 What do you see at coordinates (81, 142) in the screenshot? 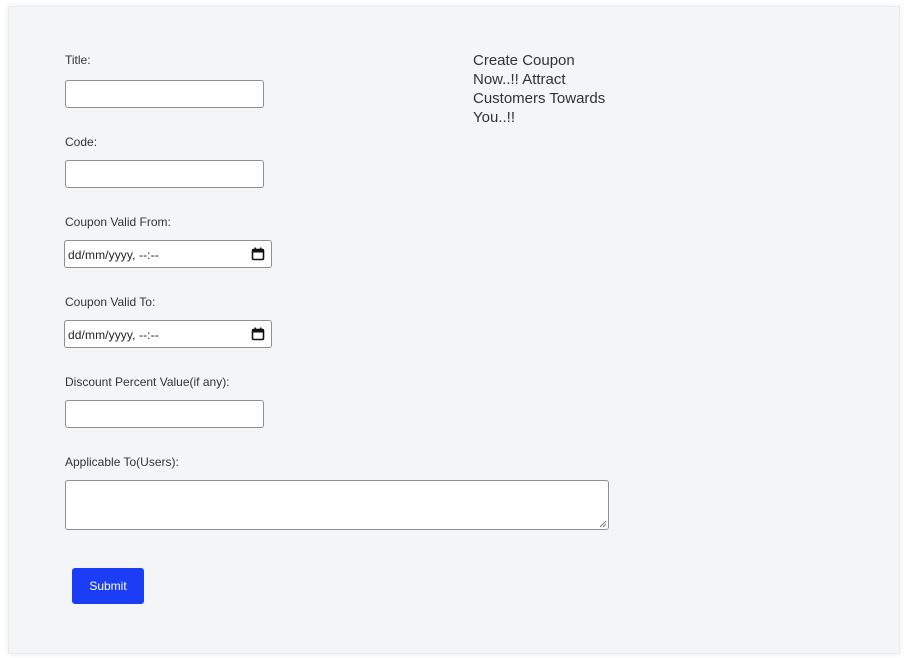
I see `code-label: Code:` at bounding box center [81, 142].